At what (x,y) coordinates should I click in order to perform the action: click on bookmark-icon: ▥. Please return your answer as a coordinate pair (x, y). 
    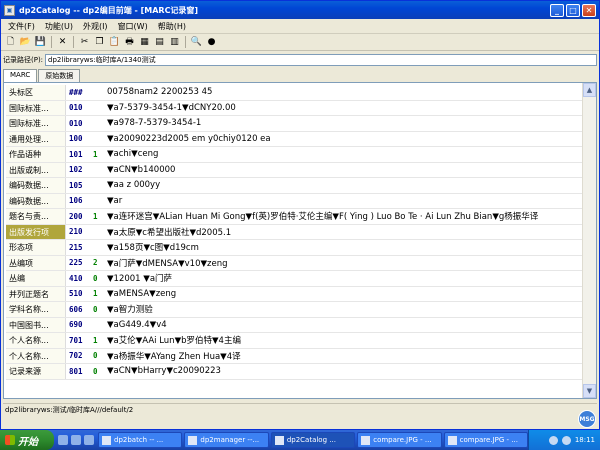
    Looking at the image, I should click on (174, 42).